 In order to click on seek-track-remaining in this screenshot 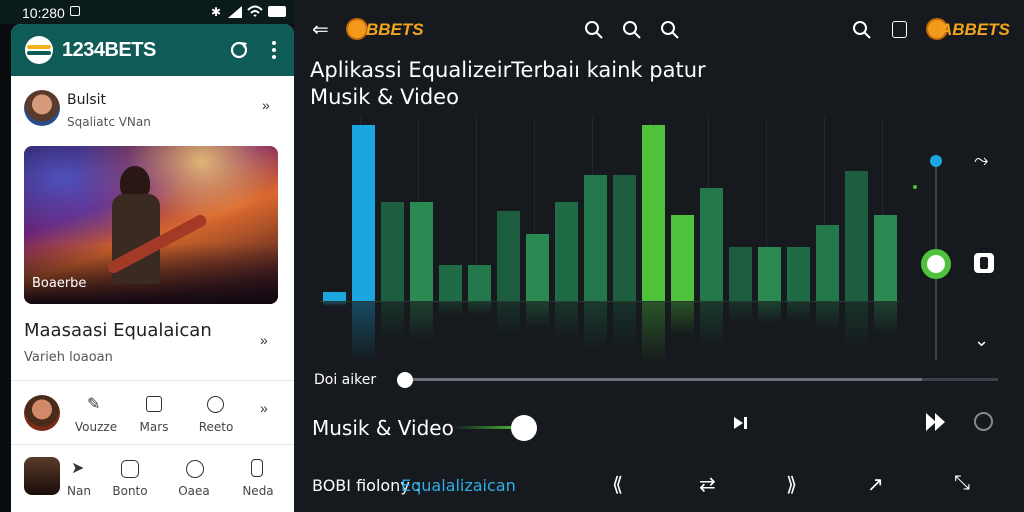, I will do `click(960, 379)`.